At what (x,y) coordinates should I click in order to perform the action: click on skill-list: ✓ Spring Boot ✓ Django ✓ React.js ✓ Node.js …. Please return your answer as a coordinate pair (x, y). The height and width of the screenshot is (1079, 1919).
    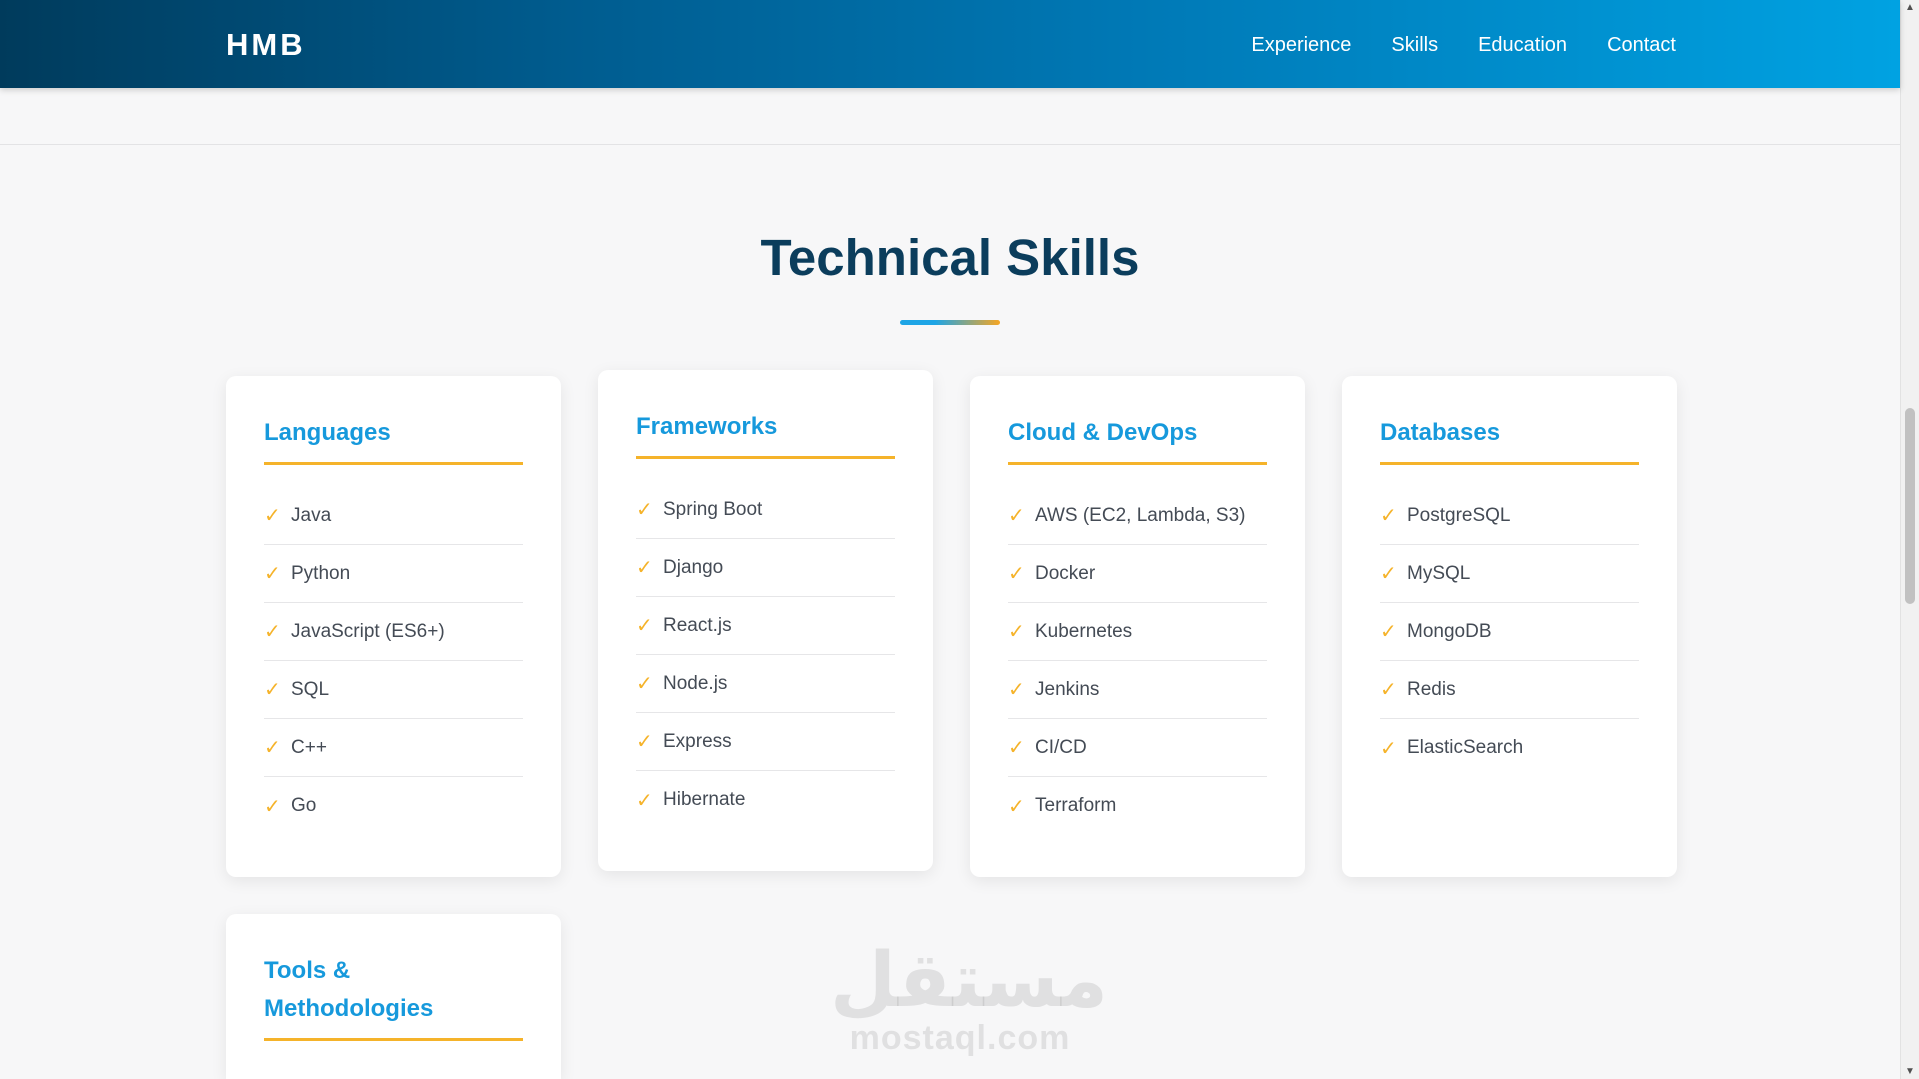
    Looking at the image, I should click on (765, 655).